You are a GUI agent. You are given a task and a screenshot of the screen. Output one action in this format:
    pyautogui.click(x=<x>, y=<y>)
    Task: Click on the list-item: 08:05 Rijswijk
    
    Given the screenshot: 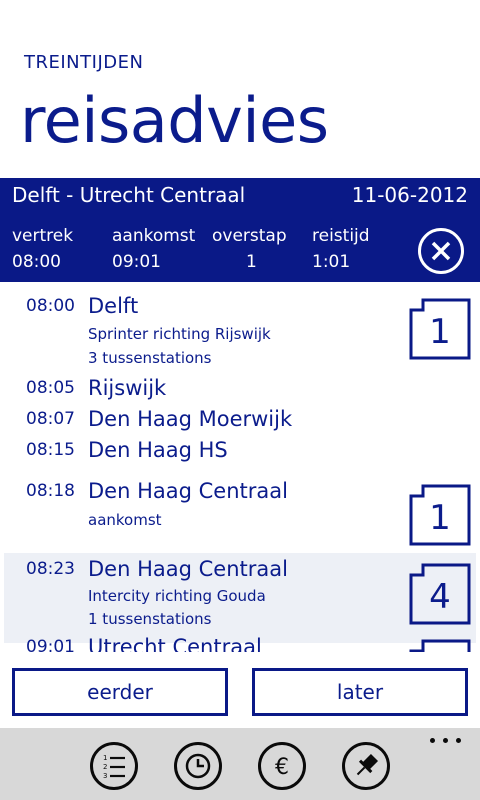 What is the action you would take?
    pyautogui.click(x=240, y=391)
    